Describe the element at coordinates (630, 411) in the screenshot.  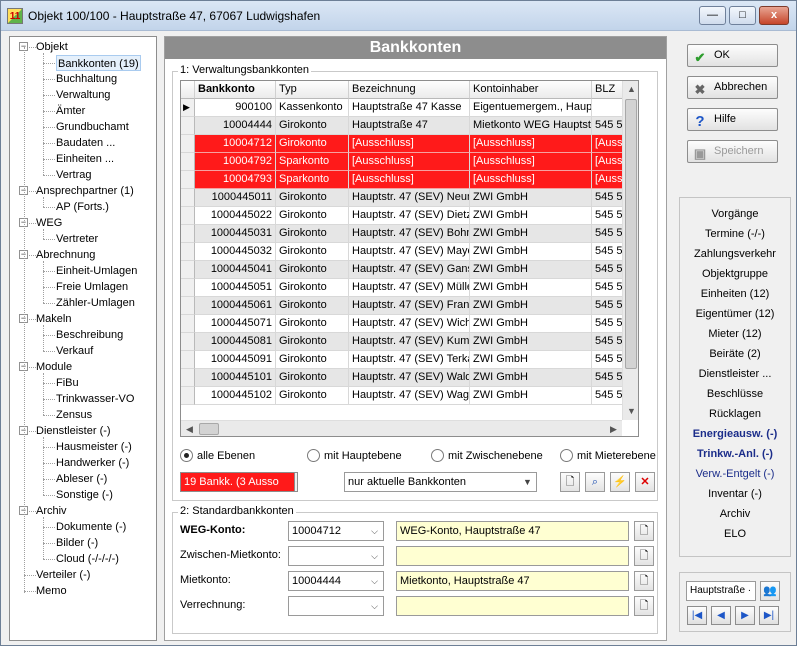
I see `scroll-down-icon: ▼` at that location.